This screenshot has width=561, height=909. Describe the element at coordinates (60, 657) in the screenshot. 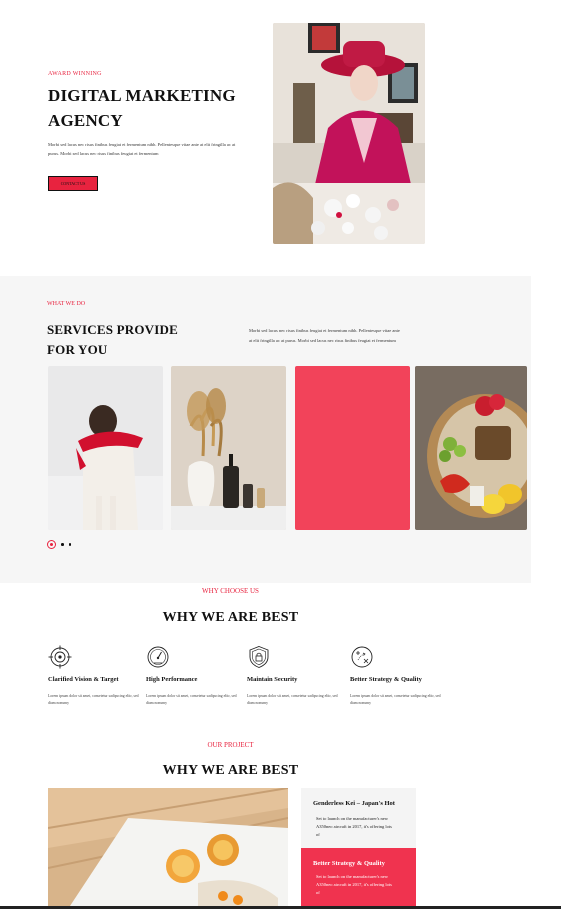

I see `target-icon` at that location.